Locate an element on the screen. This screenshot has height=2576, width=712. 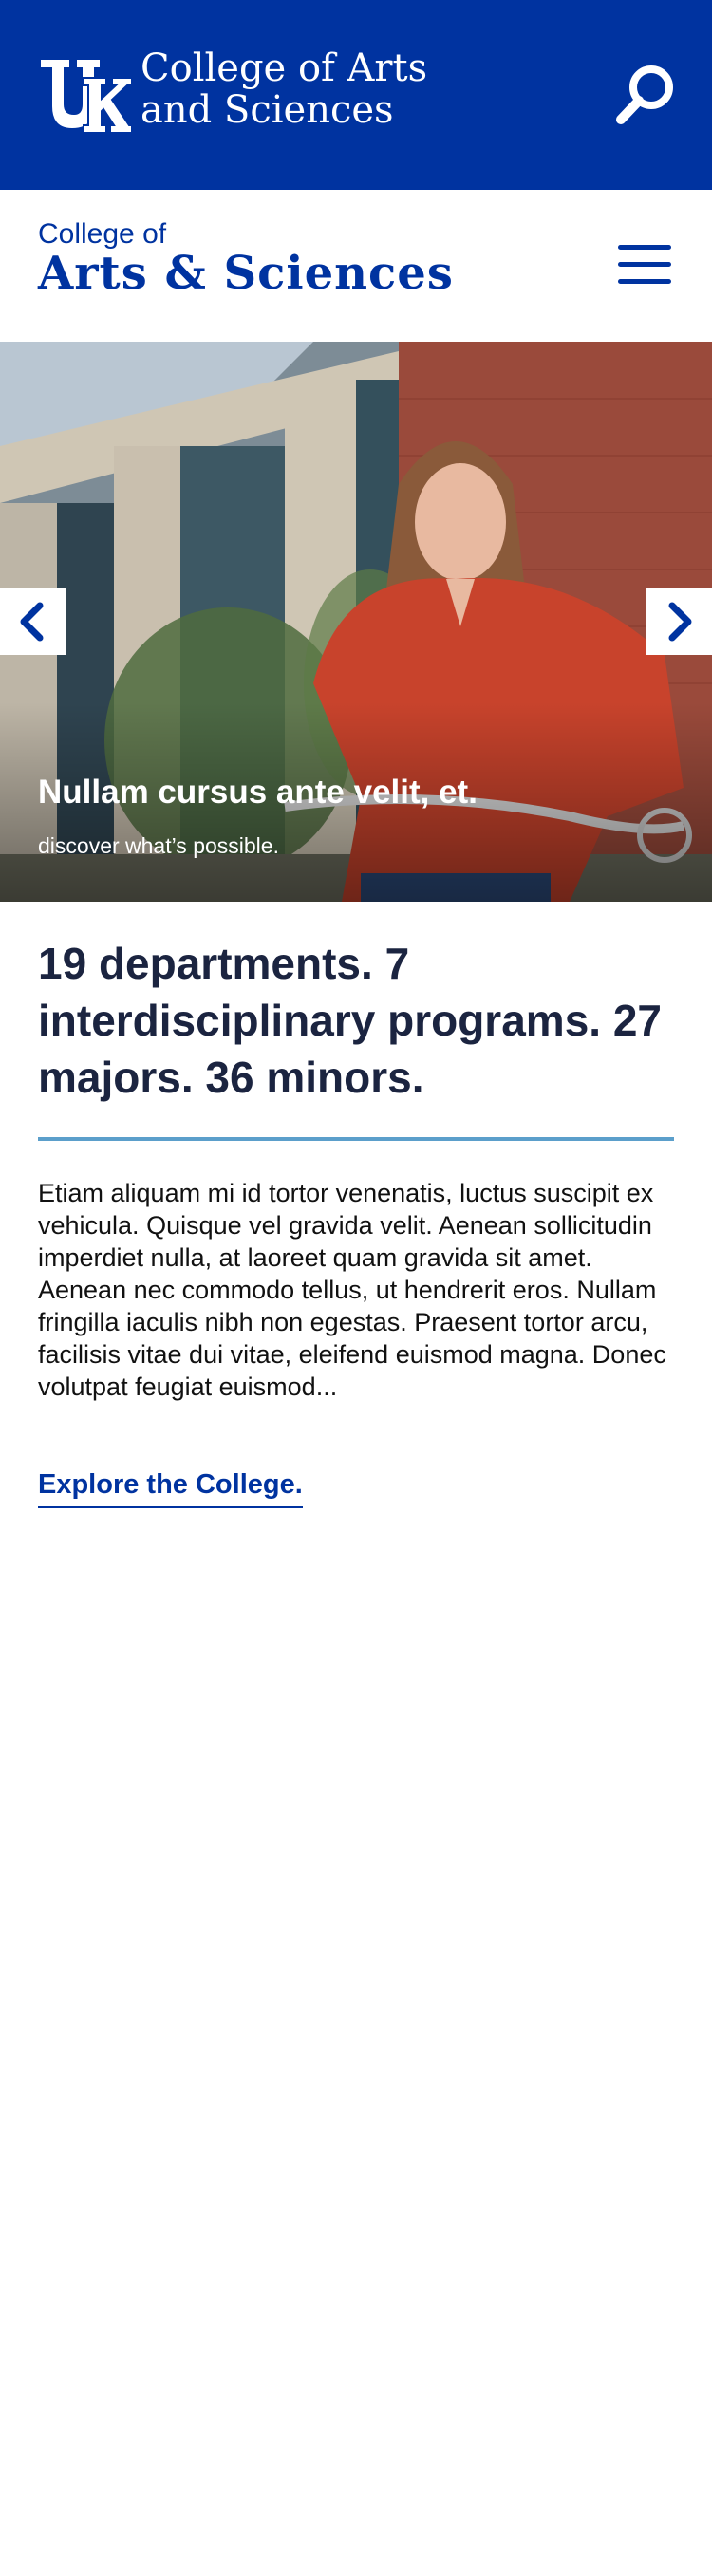
search-icon is located at coordinates (644, 94).